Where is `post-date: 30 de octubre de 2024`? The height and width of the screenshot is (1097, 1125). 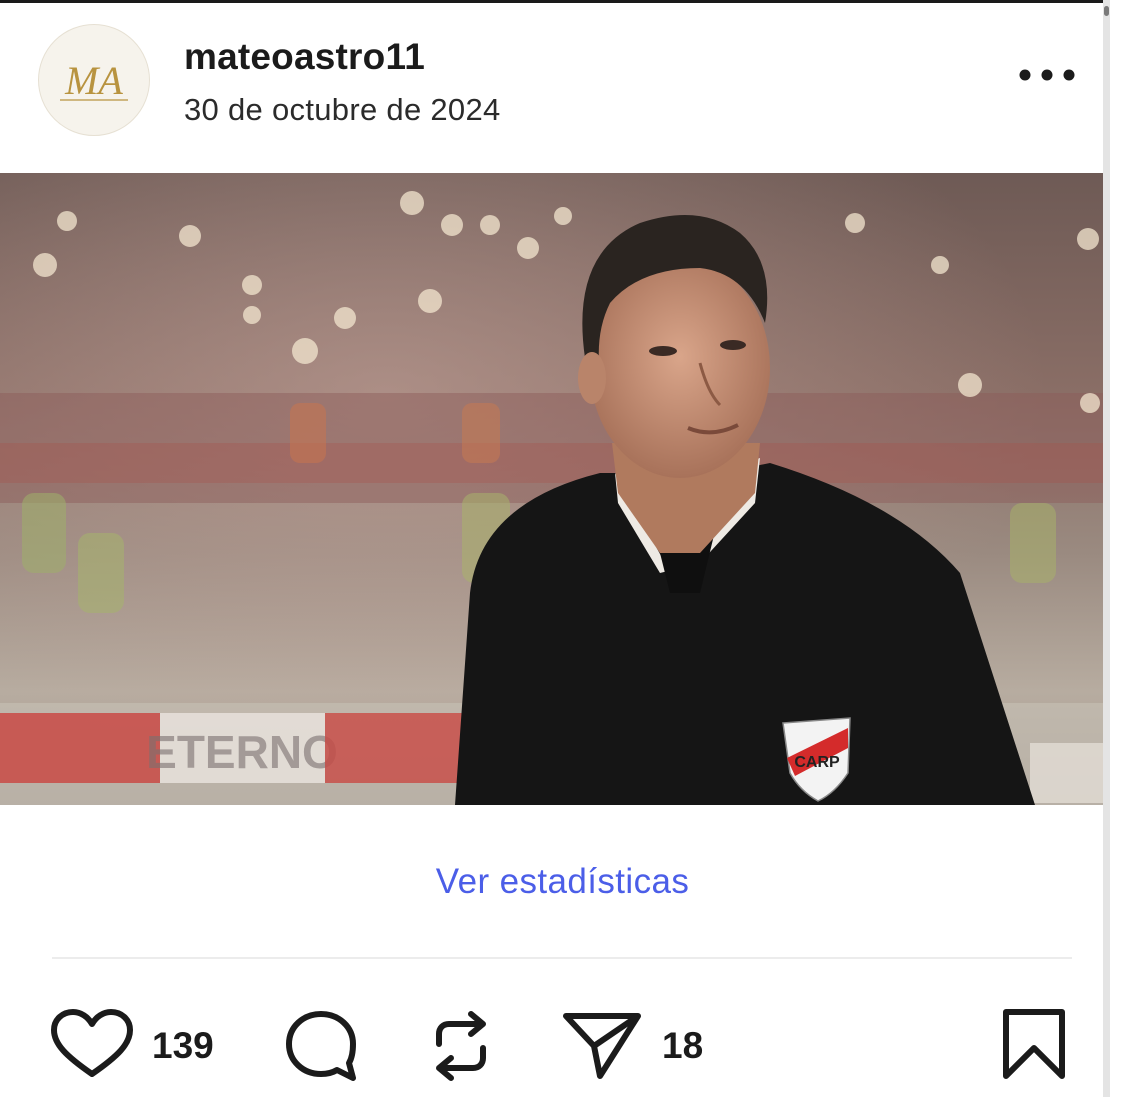
post-date: 30 de octubre de 2024 is located at coordinates (342, 109).